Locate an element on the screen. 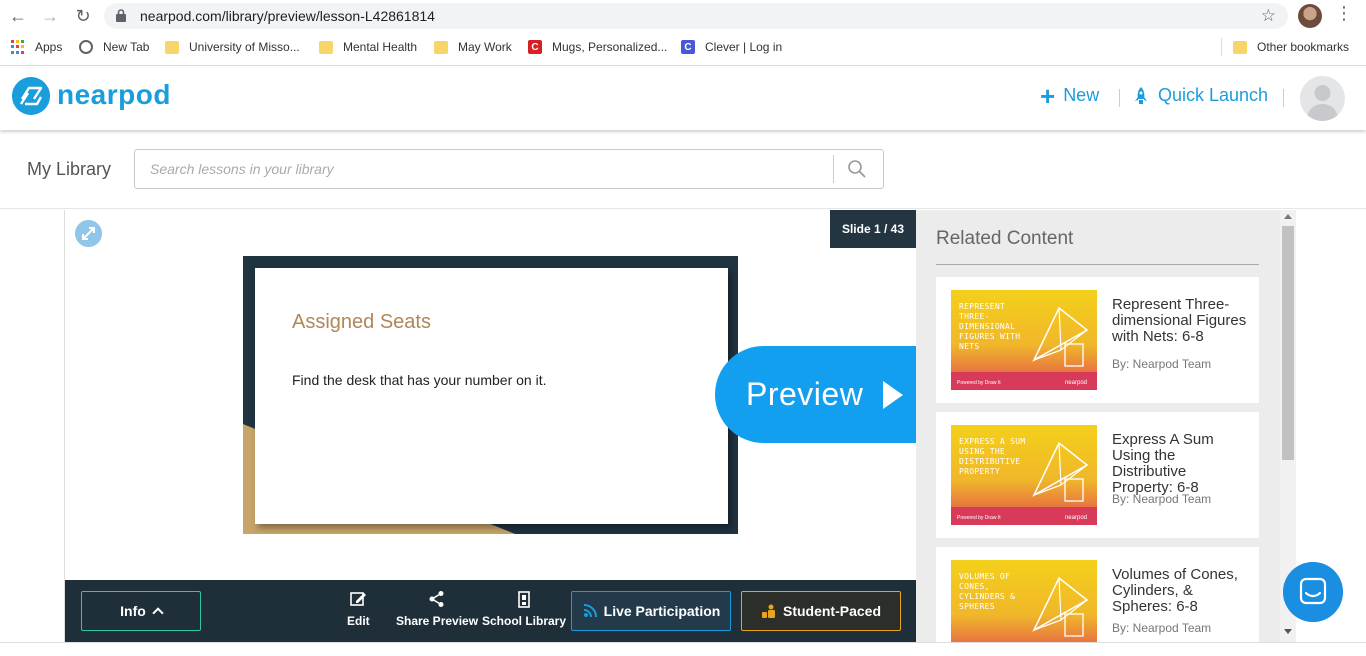 The height and width of the screenshot is (656, 1366). search-box is located at coordinates (509, 169).